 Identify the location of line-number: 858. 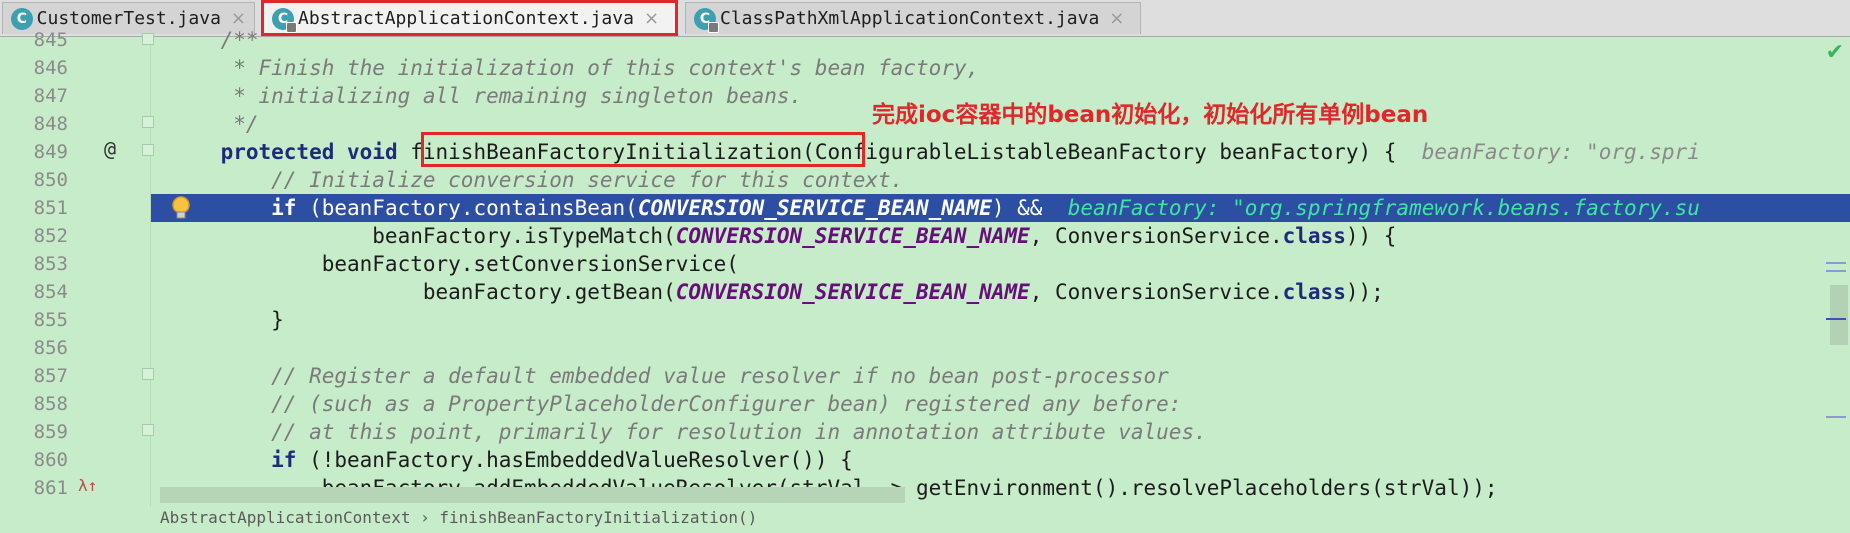
(50, 404).